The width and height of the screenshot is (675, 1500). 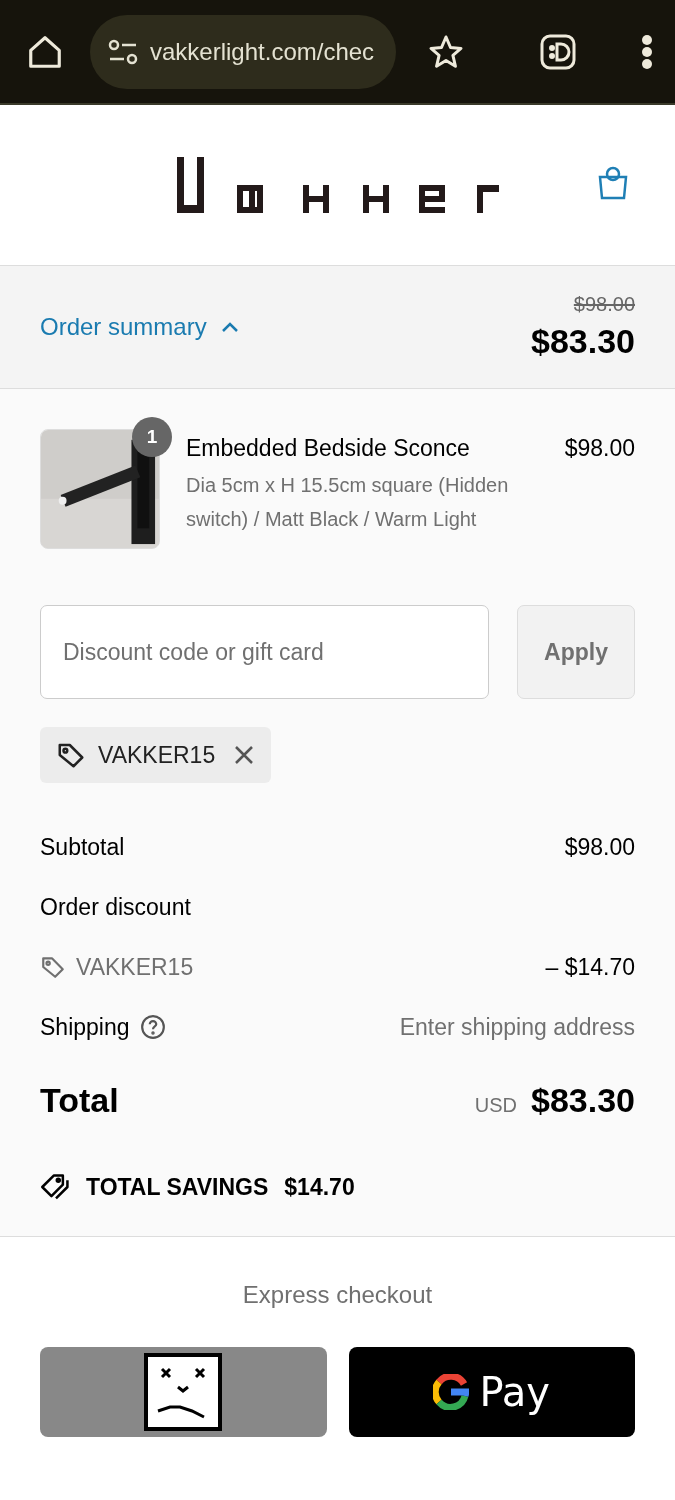 What do you see at coordinates (647, 51) in the screenshot?
I see `menu-icon` at bounding box center [647, 51].